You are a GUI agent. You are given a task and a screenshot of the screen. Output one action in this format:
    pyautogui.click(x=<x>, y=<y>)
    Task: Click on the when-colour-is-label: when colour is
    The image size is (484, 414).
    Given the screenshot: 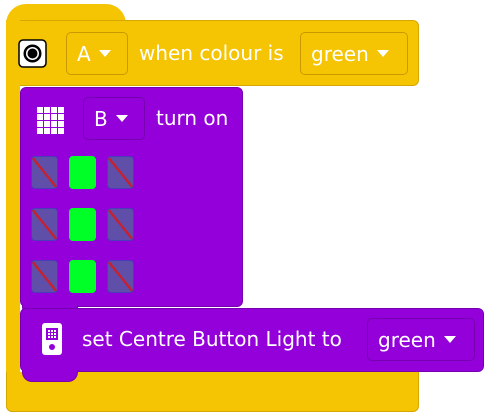 What is the action you would take?
    pyautogui.click(x=211, y=53)
    